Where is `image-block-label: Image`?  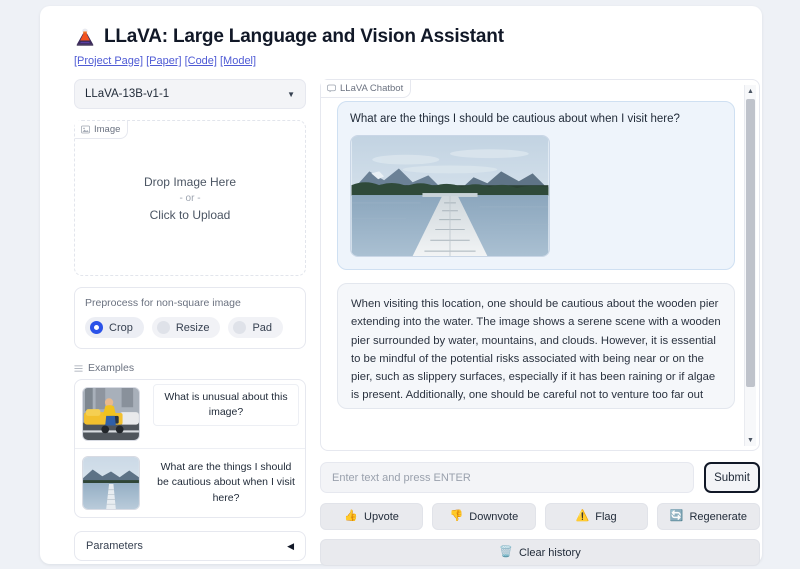 image-block-label: Image is located at coordinates (102, 130).